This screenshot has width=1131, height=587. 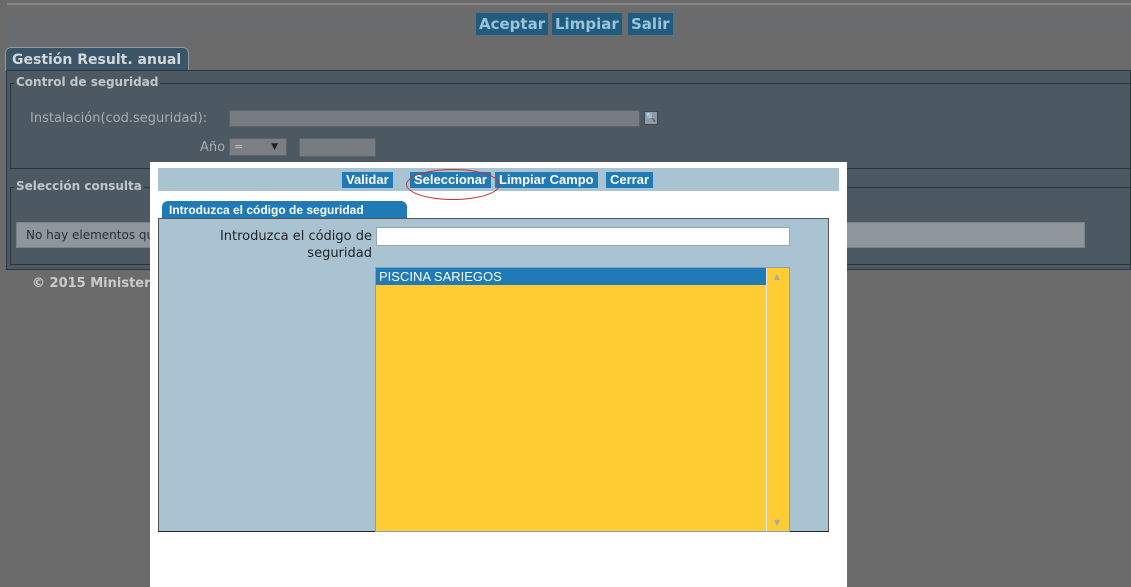 What do you see at coordinates (79, 186) in the screenshot?
I see `query-selection-legend: Selección consulta` at bounding box center [79, 186].